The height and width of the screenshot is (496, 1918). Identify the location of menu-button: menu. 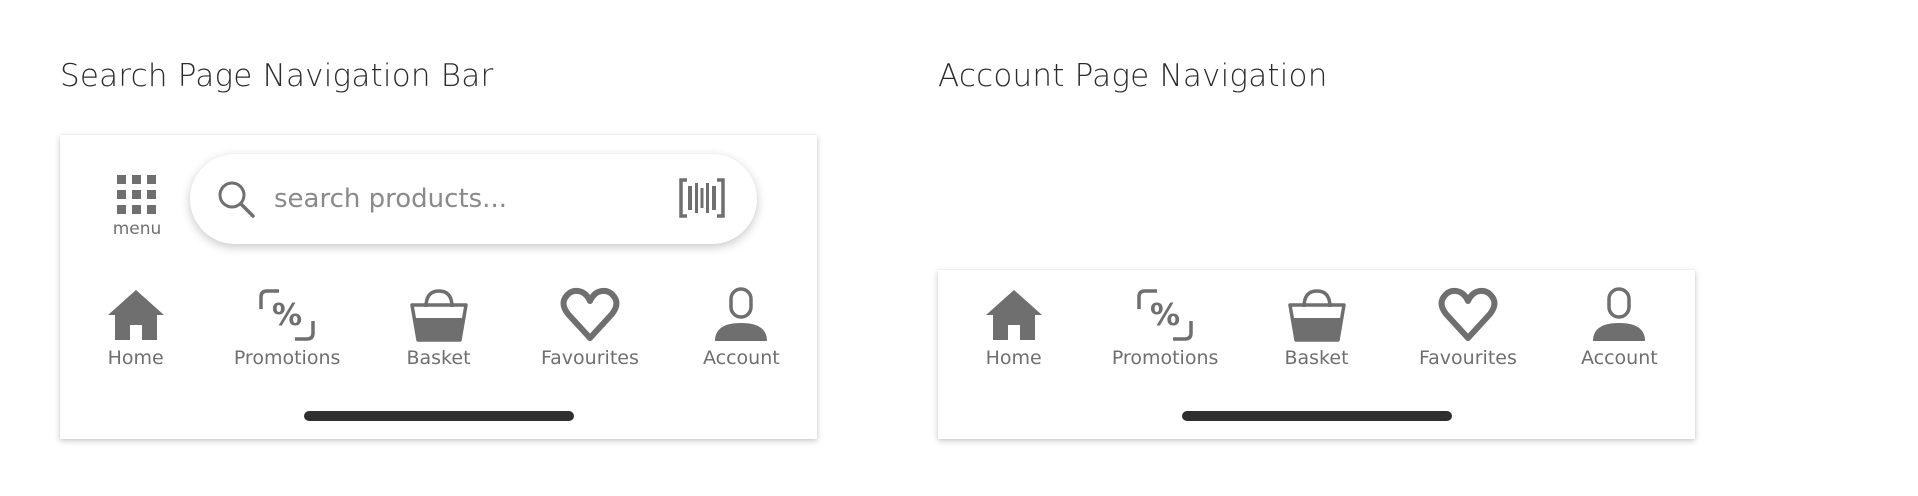
(137, 207).